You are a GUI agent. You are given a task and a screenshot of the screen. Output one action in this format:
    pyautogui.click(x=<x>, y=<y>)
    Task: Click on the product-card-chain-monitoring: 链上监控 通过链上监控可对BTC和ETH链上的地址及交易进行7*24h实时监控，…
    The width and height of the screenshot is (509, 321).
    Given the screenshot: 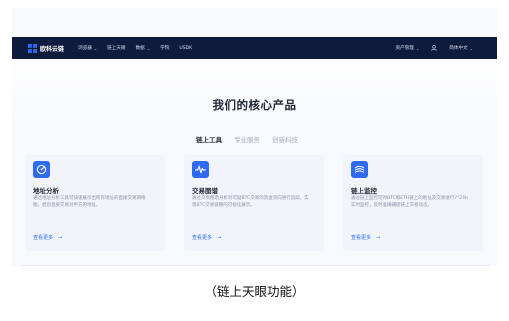 What is the action you would take?
    pyautogui.click(x=413, y=203)
    